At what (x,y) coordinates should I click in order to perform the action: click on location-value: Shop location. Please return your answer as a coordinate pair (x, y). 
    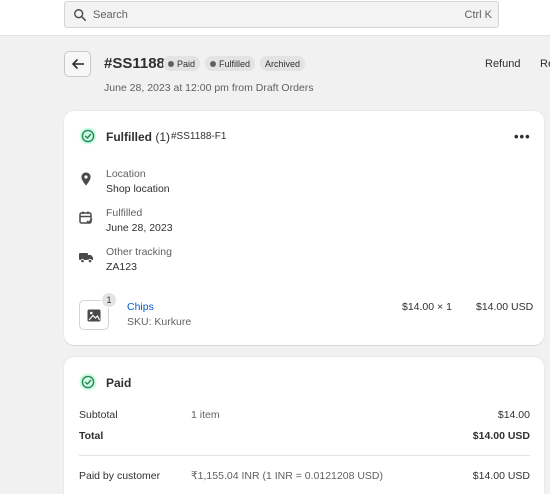
    Looking at the image, I should click on (138, 189).